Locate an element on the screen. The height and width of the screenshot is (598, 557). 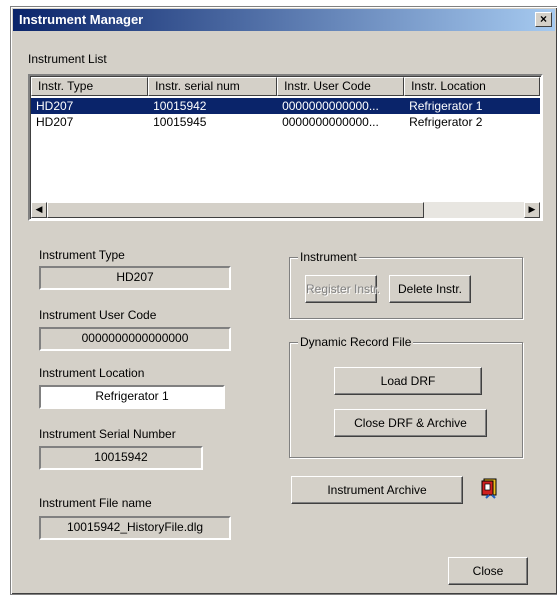
close-button: Close is located at coordinates (488, 571).